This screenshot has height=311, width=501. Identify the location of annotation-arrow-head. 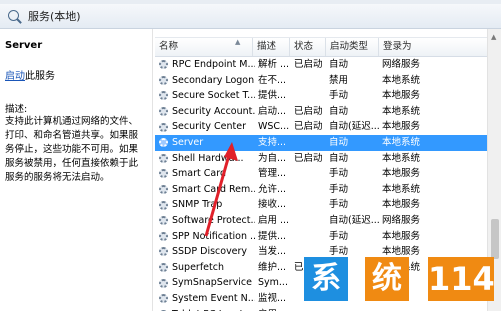
(231, 151).